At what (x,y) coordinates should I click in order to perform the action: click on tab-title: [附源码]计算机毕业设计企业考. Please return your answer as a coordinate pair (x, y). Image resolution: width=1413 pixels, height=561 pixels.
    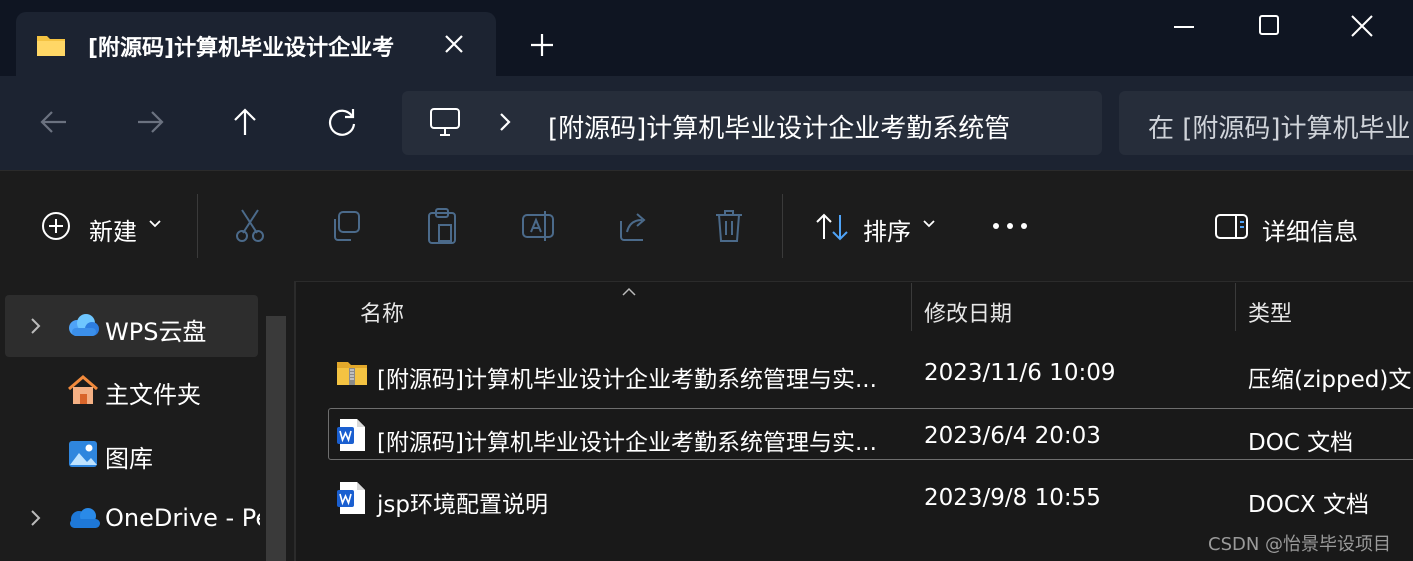
    Looking at the image, I should click on (241, 48).